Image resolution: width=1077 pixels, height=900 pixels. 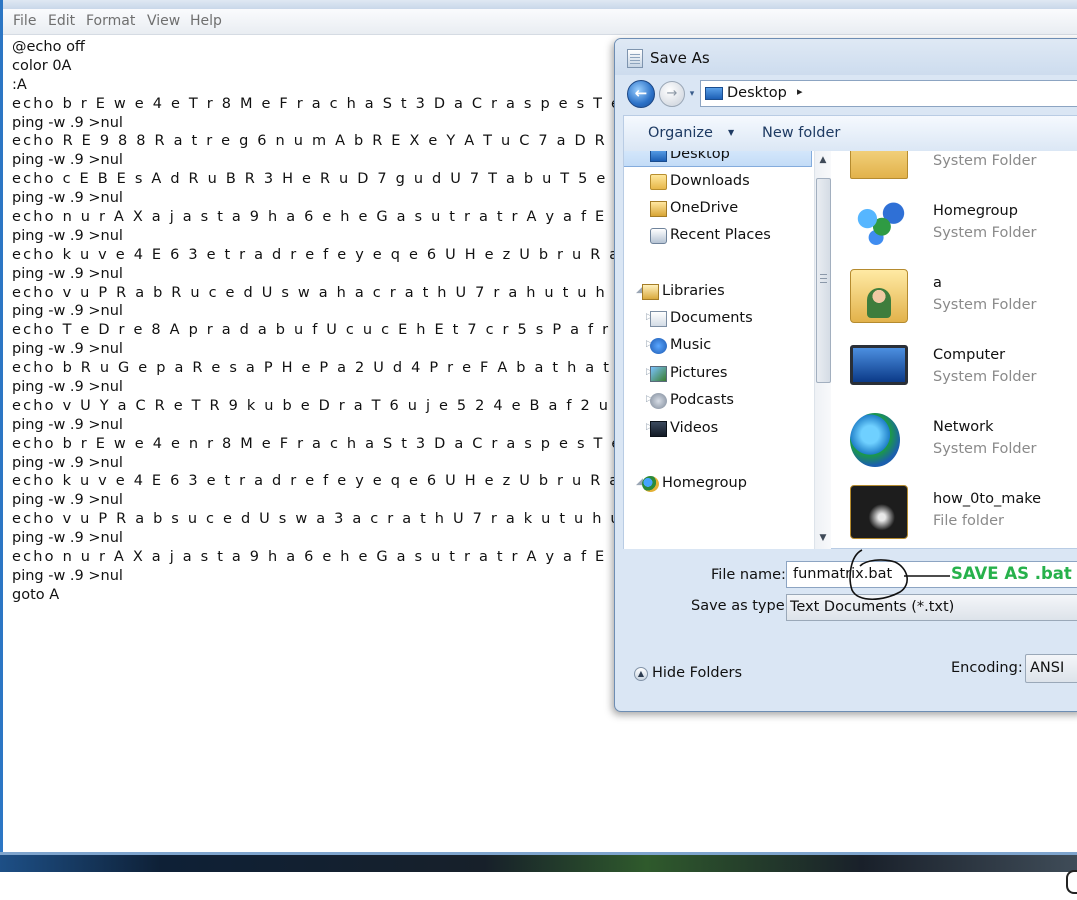 I want to click on back-button: ←, so click(x=641, y=94).